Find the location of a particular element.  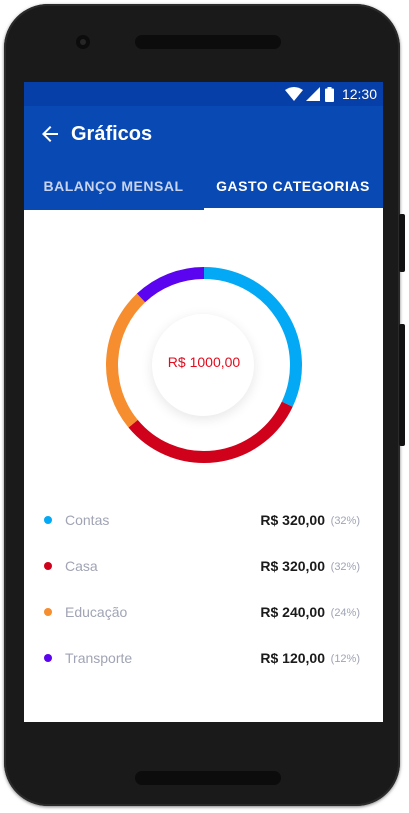

legend-amount: R$ 120,00 is located at coordinates (292, 658).